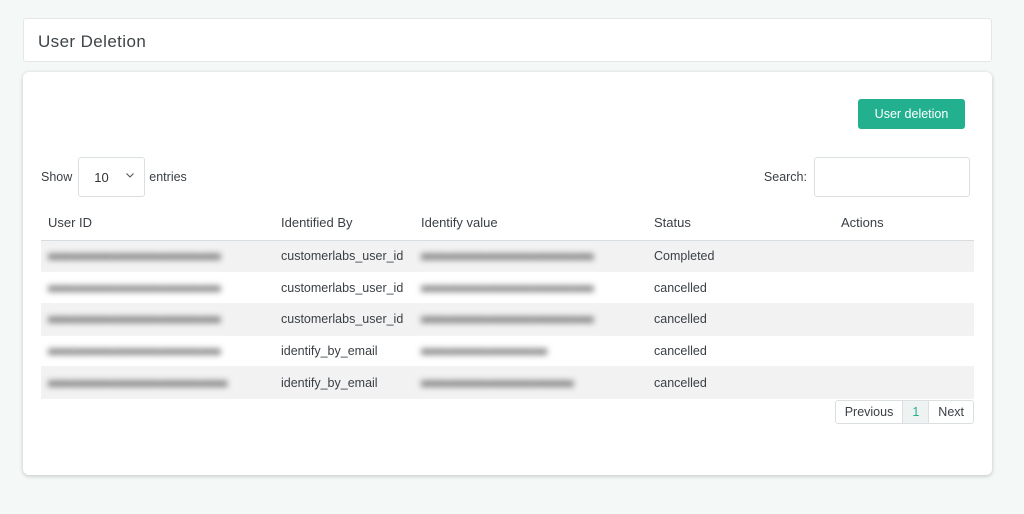  Describe the element at coordinates (904, 223) in the screenshot. I see `column-header-actions: Actions` at that location.